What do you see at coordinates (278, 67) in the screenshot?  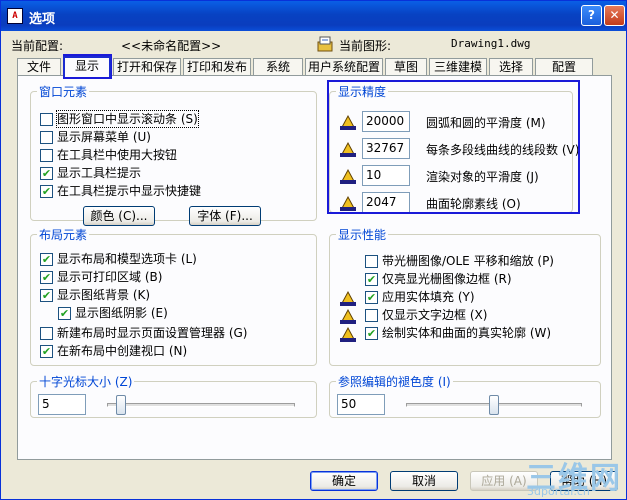 I see `tab-system: 系统` at bounding box center [278, 67].